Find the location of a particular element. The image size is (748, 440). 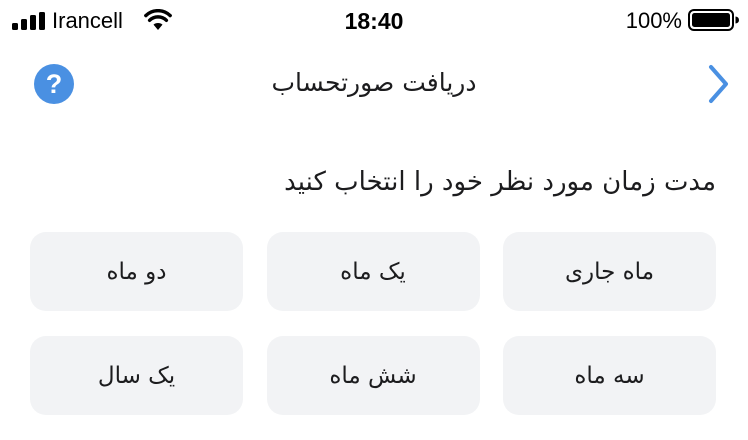

back-chevron-icon is located at coordinates (719, 84).